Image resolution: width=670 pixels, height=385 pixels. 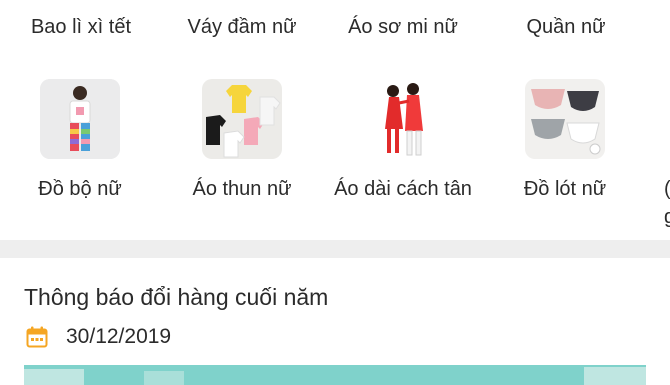 What do you see at coordinates (119, 336) in the screenshot?
I see `post-date: 30/12/2019` at bounding box center [119, 336].